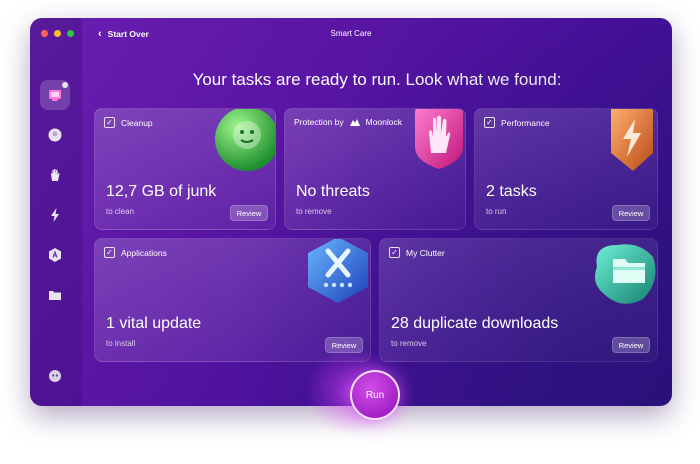 Image resolution: width=700 pixels, height=464 pixels. Describe the element at coordinates (511, 191) in the screenshot. I see `performance-value: 2 tasks` at that location.